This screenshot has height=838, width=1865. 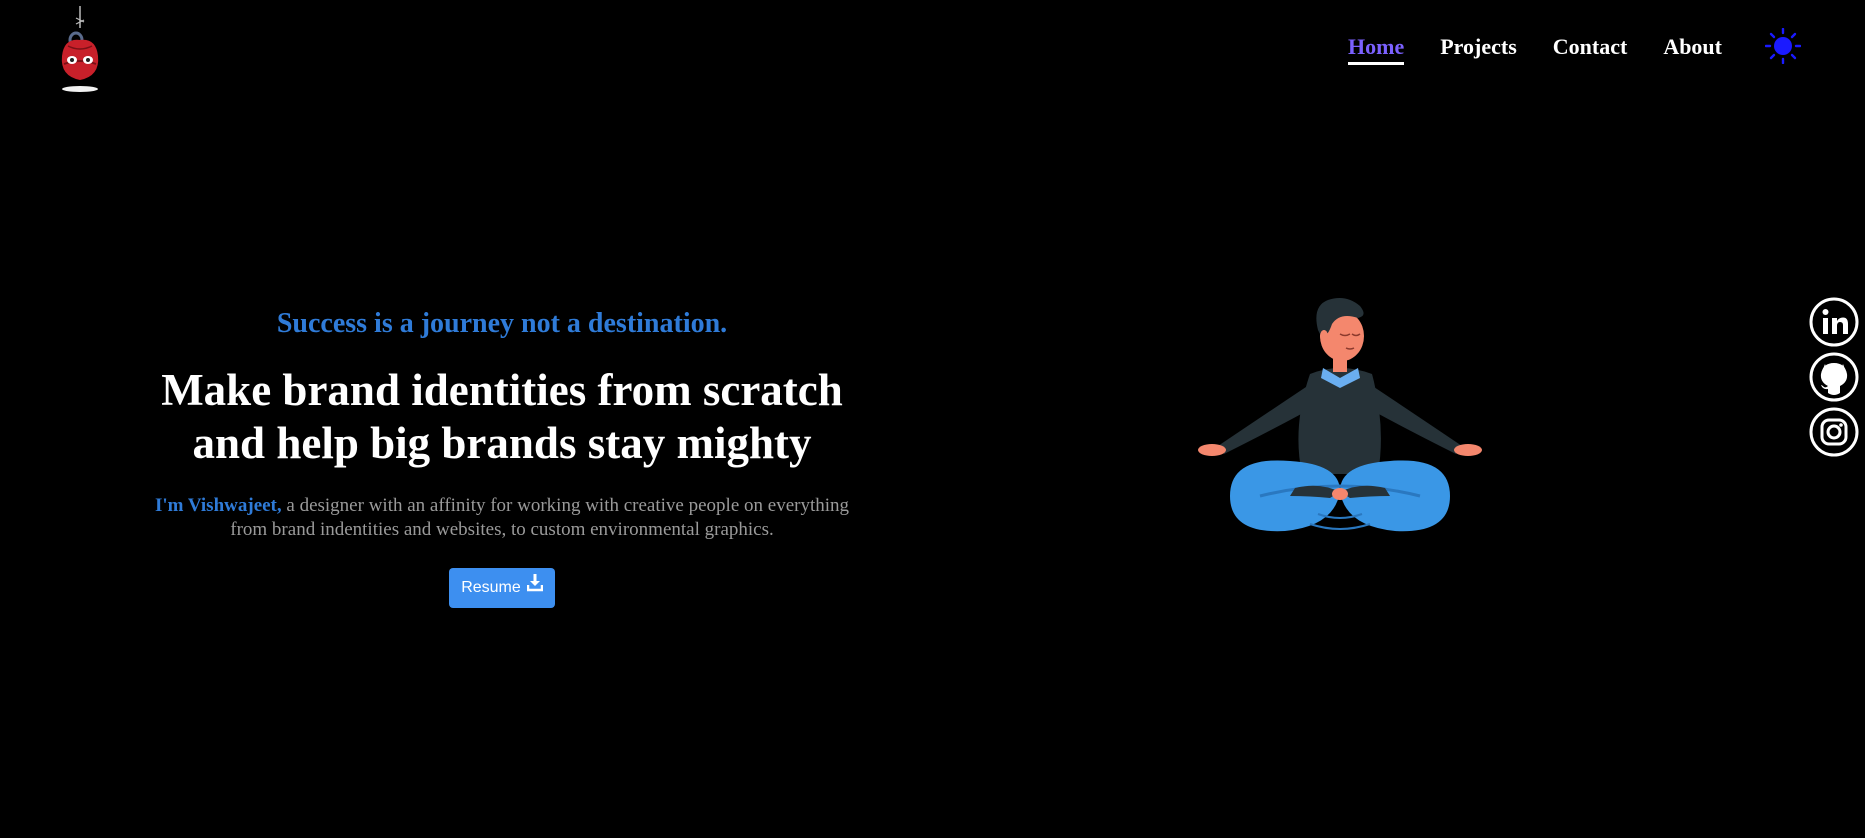 I want to click on linkedin-icon, so click(x=1834, y=322).